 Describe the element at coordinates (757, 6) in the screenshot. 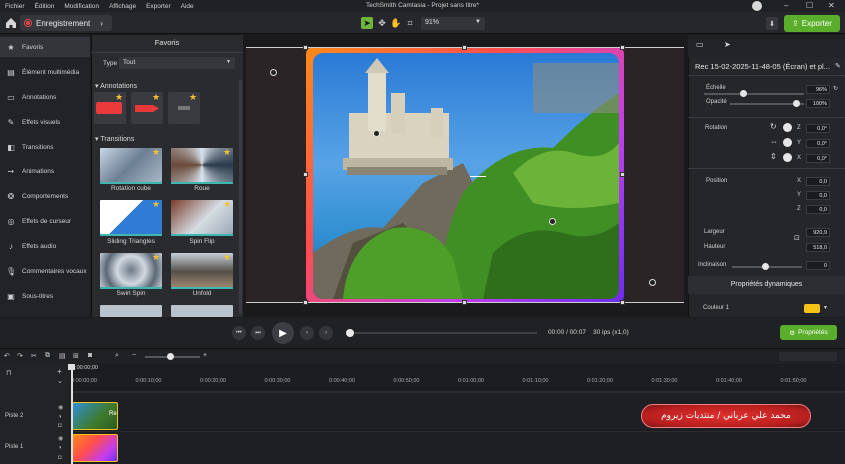

I see `avatar` at that location.